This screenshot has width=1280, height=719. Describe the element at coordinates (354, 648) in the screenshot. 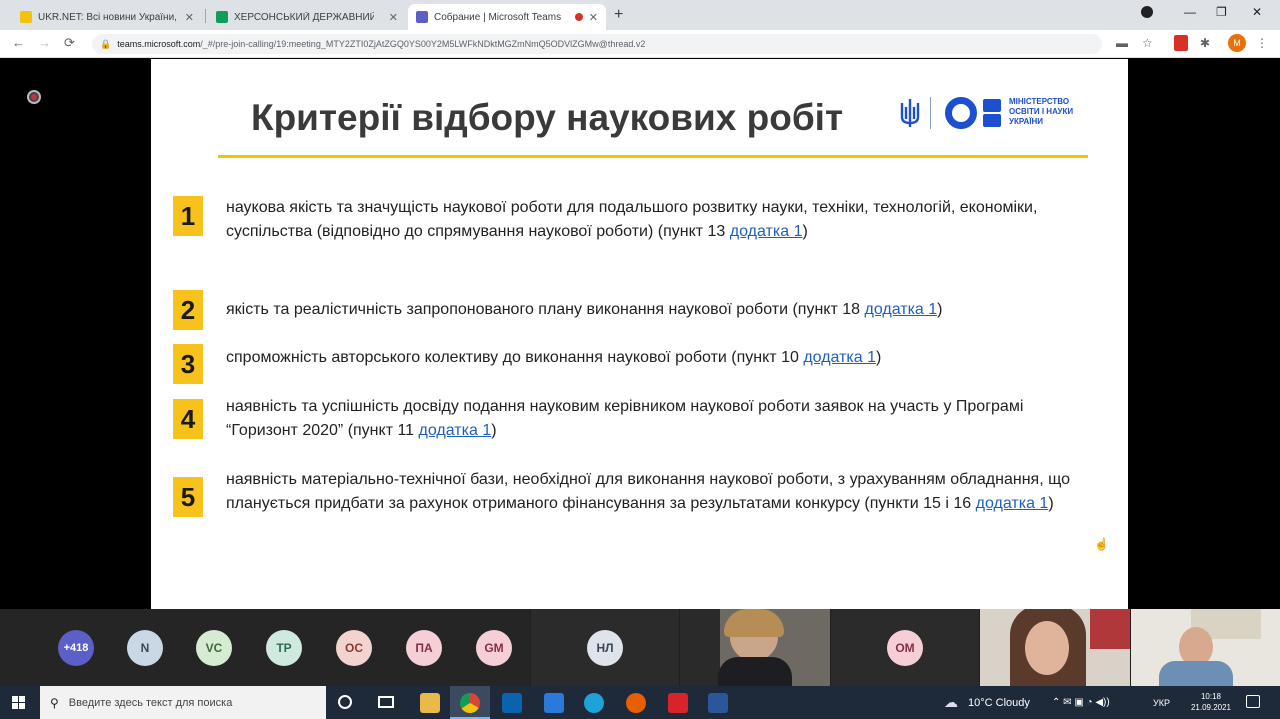

I see `participant-avatar: OC` at that location.